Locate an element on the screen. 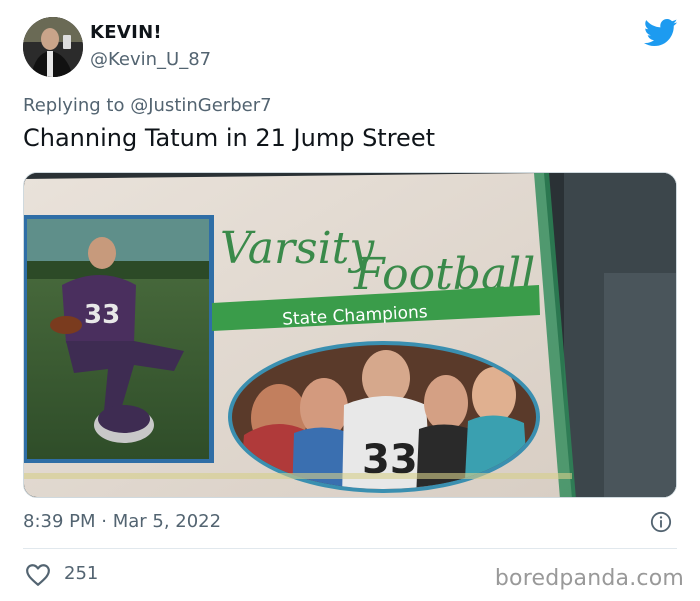  twitter-bird-icon is located at coordinates (661, 33).